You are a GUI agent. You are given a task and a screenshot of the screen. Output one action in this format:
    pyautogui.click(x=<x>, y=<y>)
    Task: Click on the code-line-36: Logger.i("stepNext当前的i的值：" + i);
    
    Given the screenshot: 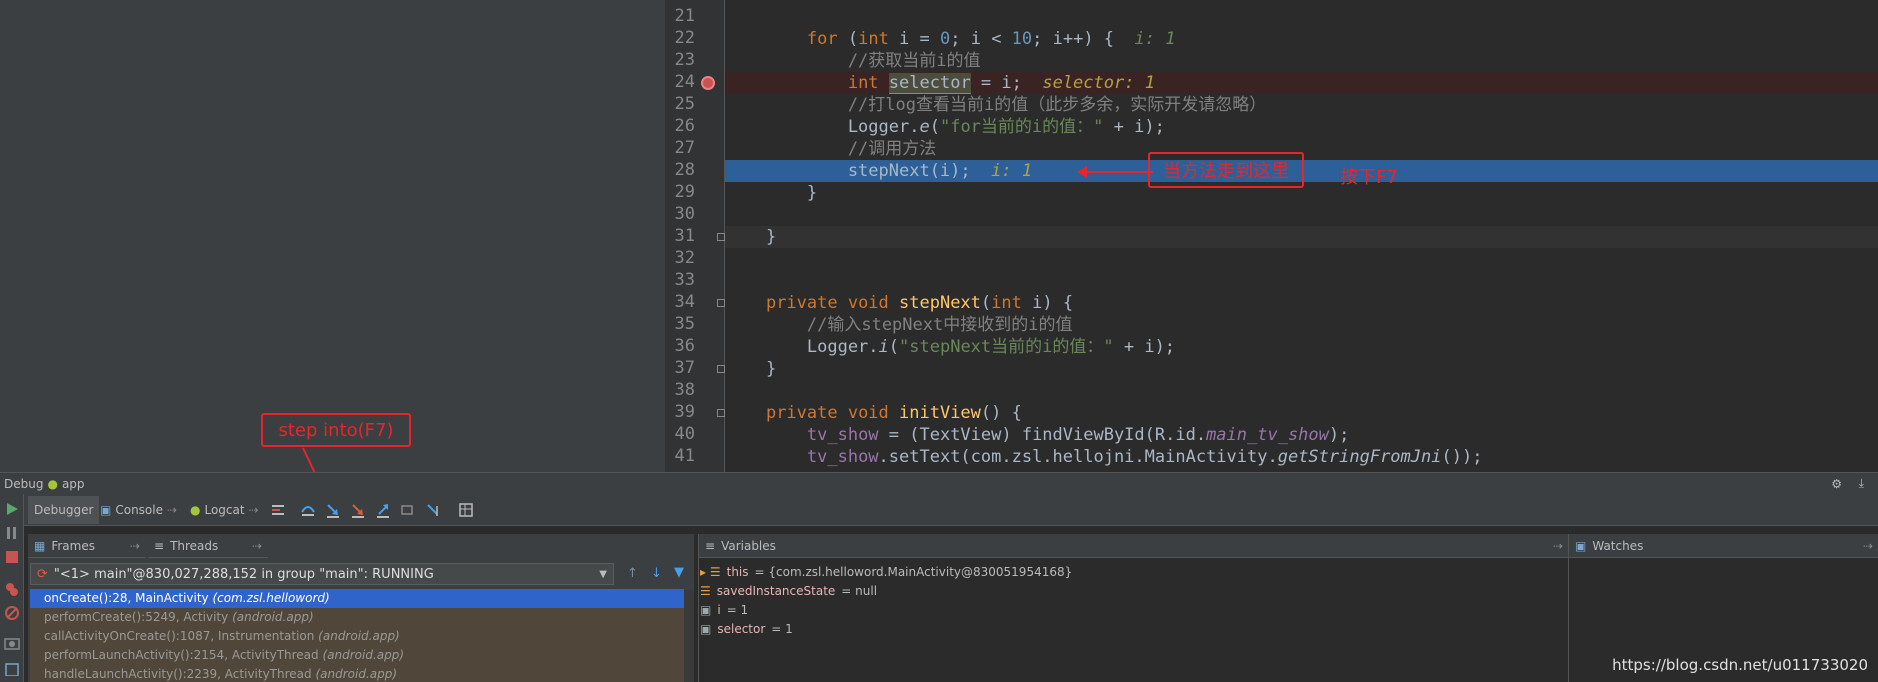 What is the action you would take?
    pyautogui.click(x=1301, y=347)
    